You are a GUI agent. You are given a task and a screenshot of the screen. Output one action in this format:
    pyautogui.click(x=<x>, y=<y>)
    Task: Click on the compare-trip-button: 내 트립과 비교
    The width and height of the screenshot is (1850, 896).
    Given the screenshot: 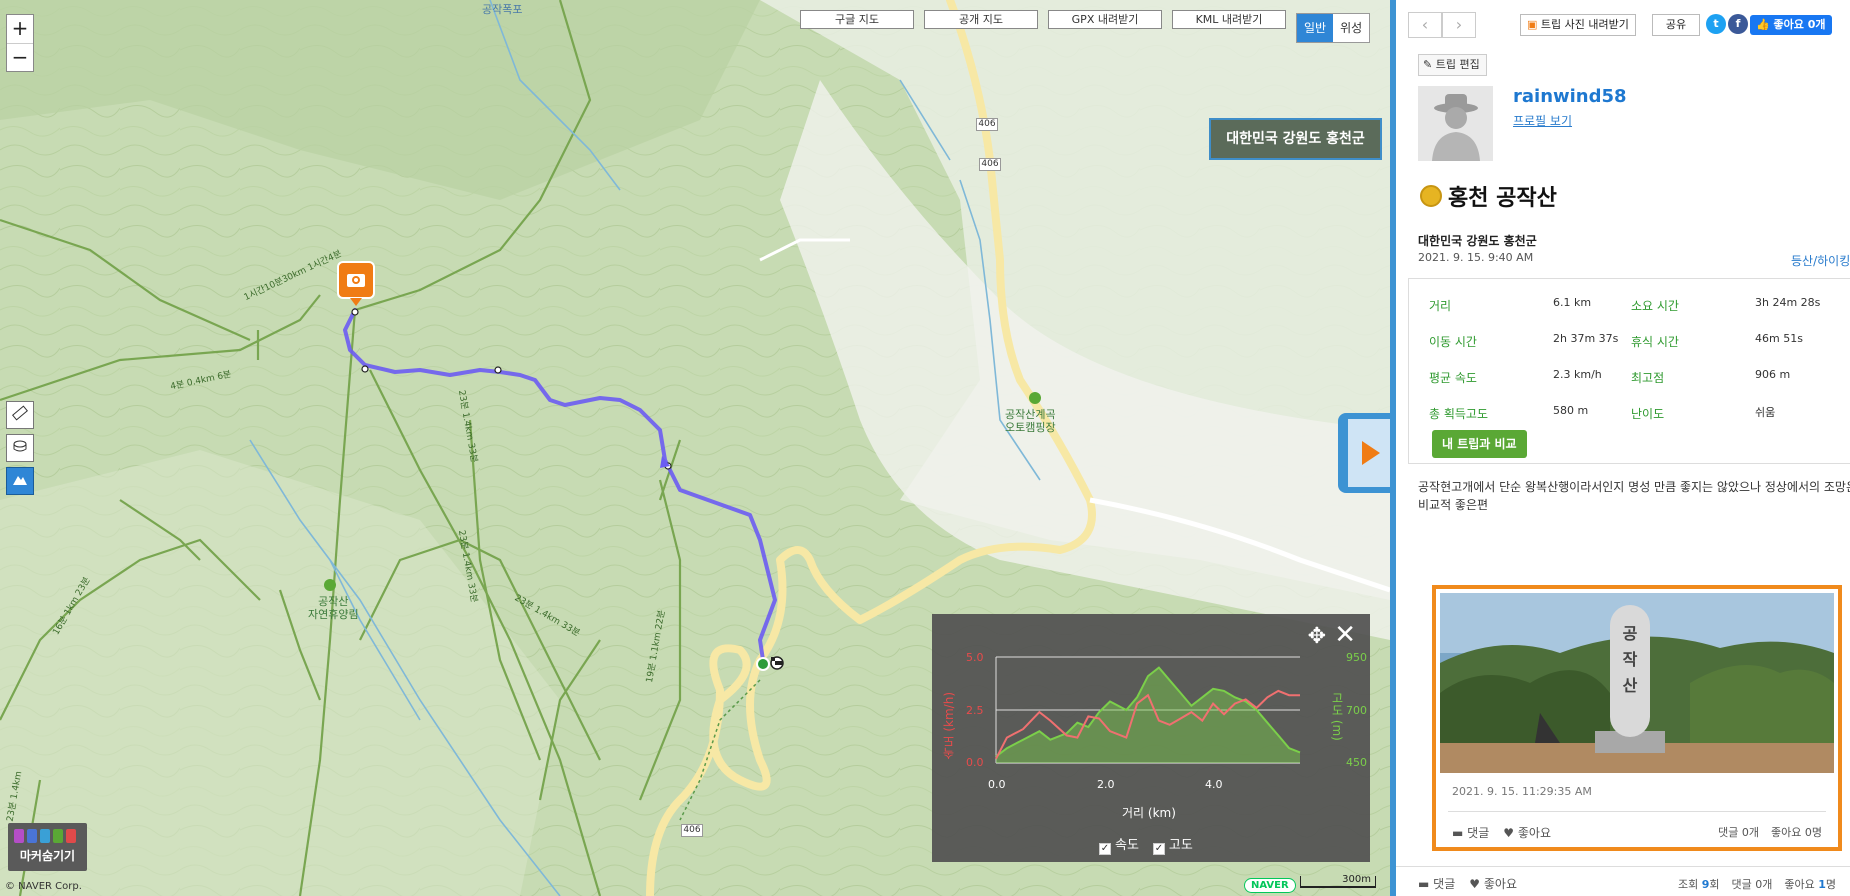 What is the action you would take?
    pyautogui.click(x=1479, y=444)
    